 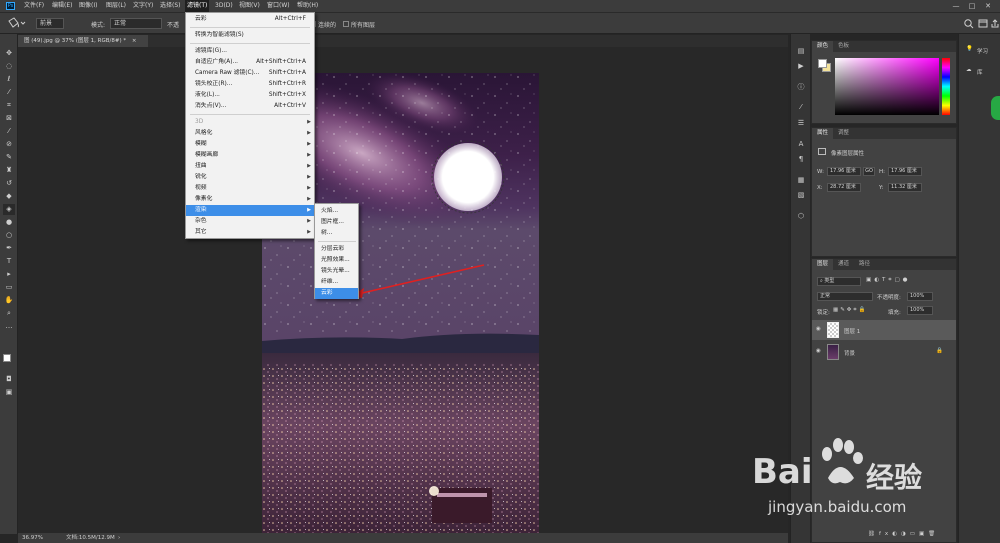 I want to click on close-window-icon: ✕, so click(x=988, y=6).